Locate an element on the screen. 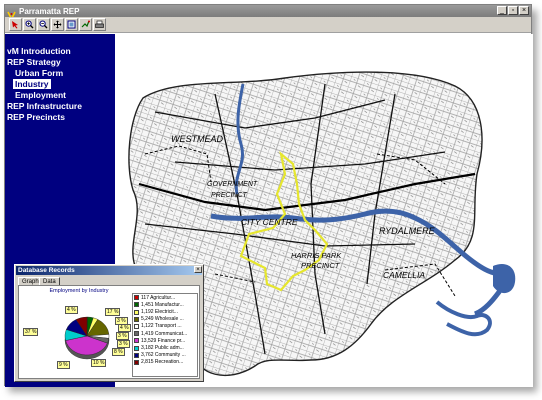  title-bar: Parramatta REP _ ▫ × is located at coordinates (268, 13).